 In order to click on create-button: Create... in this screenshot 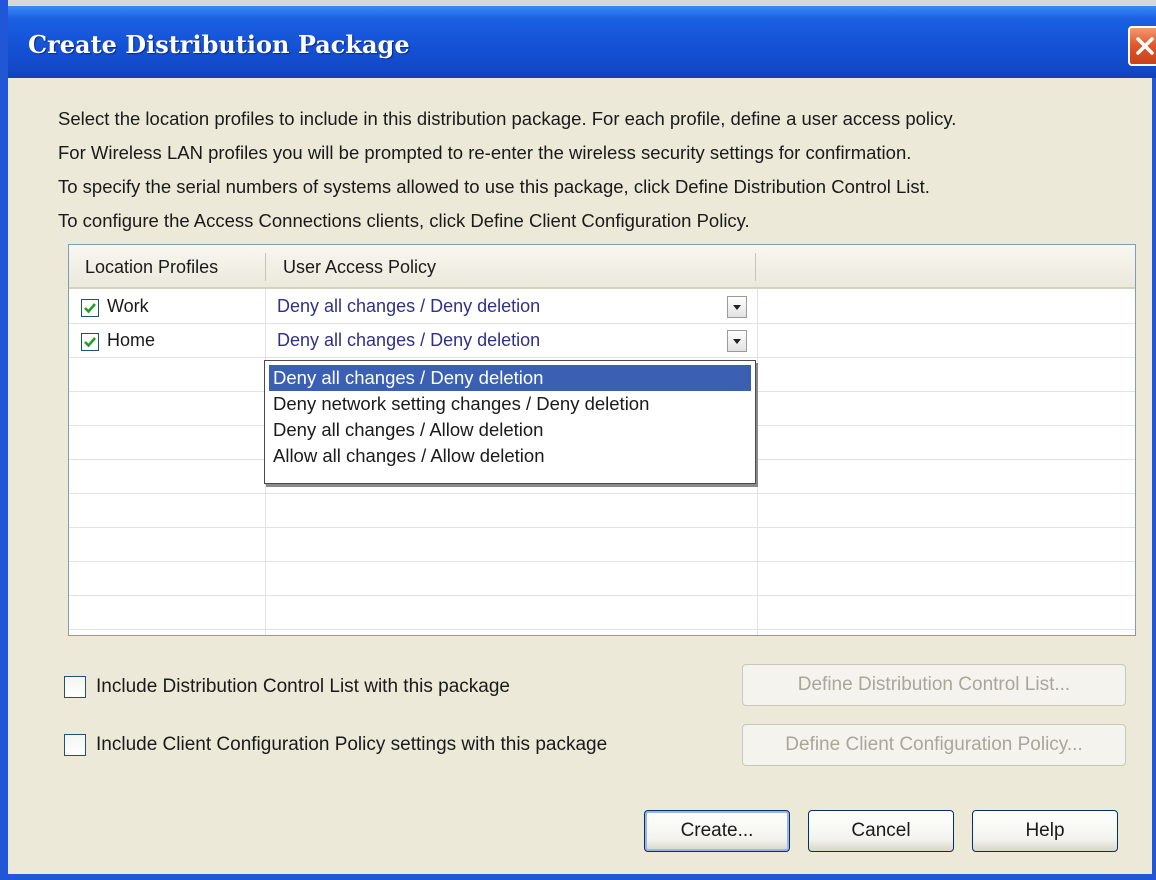, I will do `click(717, 831)`.